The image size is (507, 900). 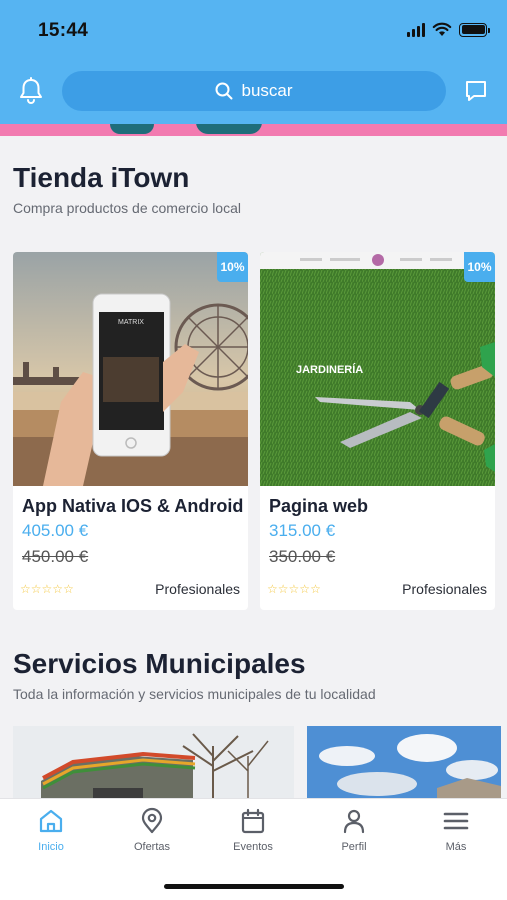 I want to click on status-icons, so click(x=448, y=29).